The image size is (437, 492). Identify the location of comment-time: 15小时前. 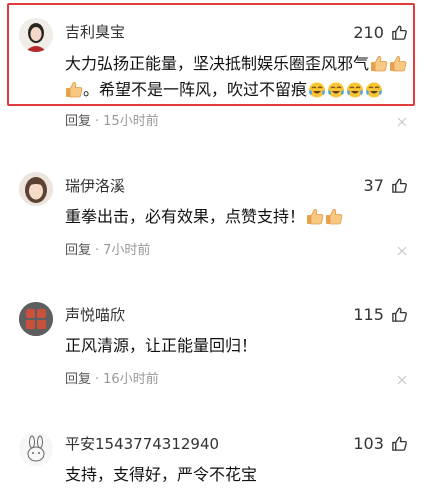
(131, 121).